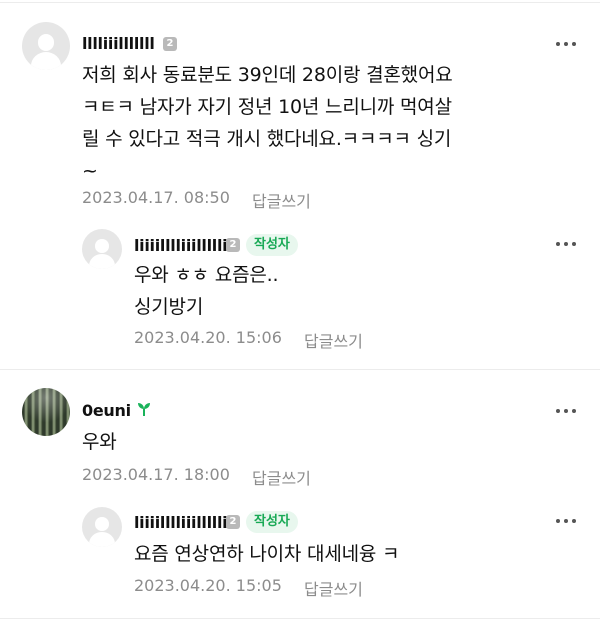 The height and width of the screenshot is (631, 600). What do you see at coordinates (206, 291) in the screenshot?
I see `reply-text: 우와 ㅎㅎ 요즘은.. 싱기방기` at bounding box center [206, 291].